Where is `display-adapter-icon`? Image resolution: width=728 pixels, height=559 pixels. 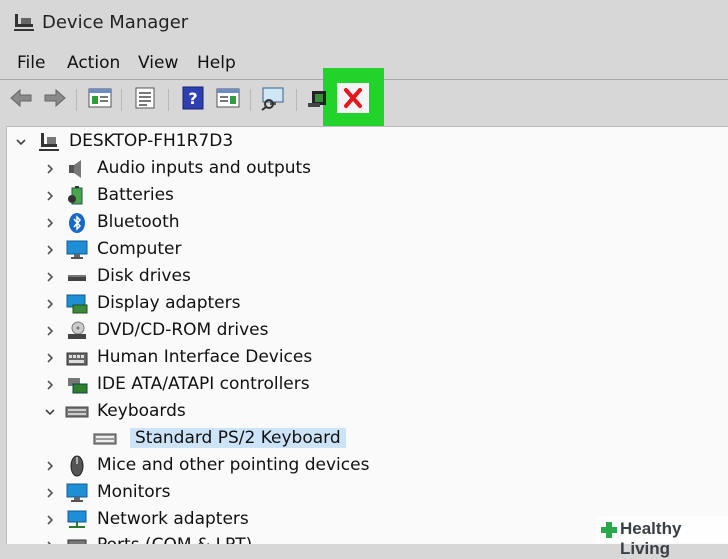
display-adapter-icon is located at coordinates (77, 304).